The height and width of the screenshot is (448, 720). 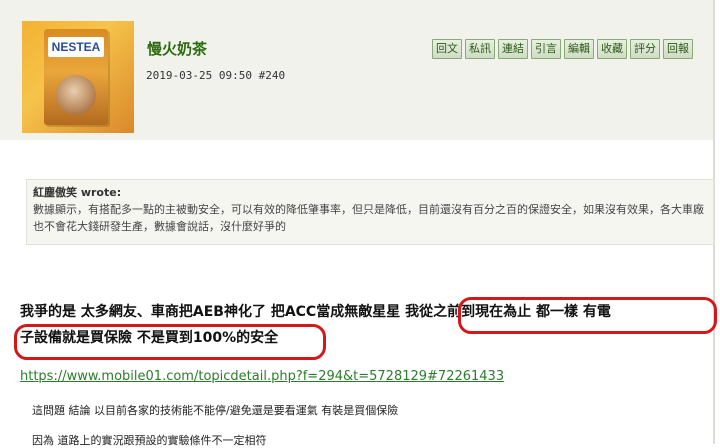 I want to click on avatar: NESTEA, so click(x=78, y=77).